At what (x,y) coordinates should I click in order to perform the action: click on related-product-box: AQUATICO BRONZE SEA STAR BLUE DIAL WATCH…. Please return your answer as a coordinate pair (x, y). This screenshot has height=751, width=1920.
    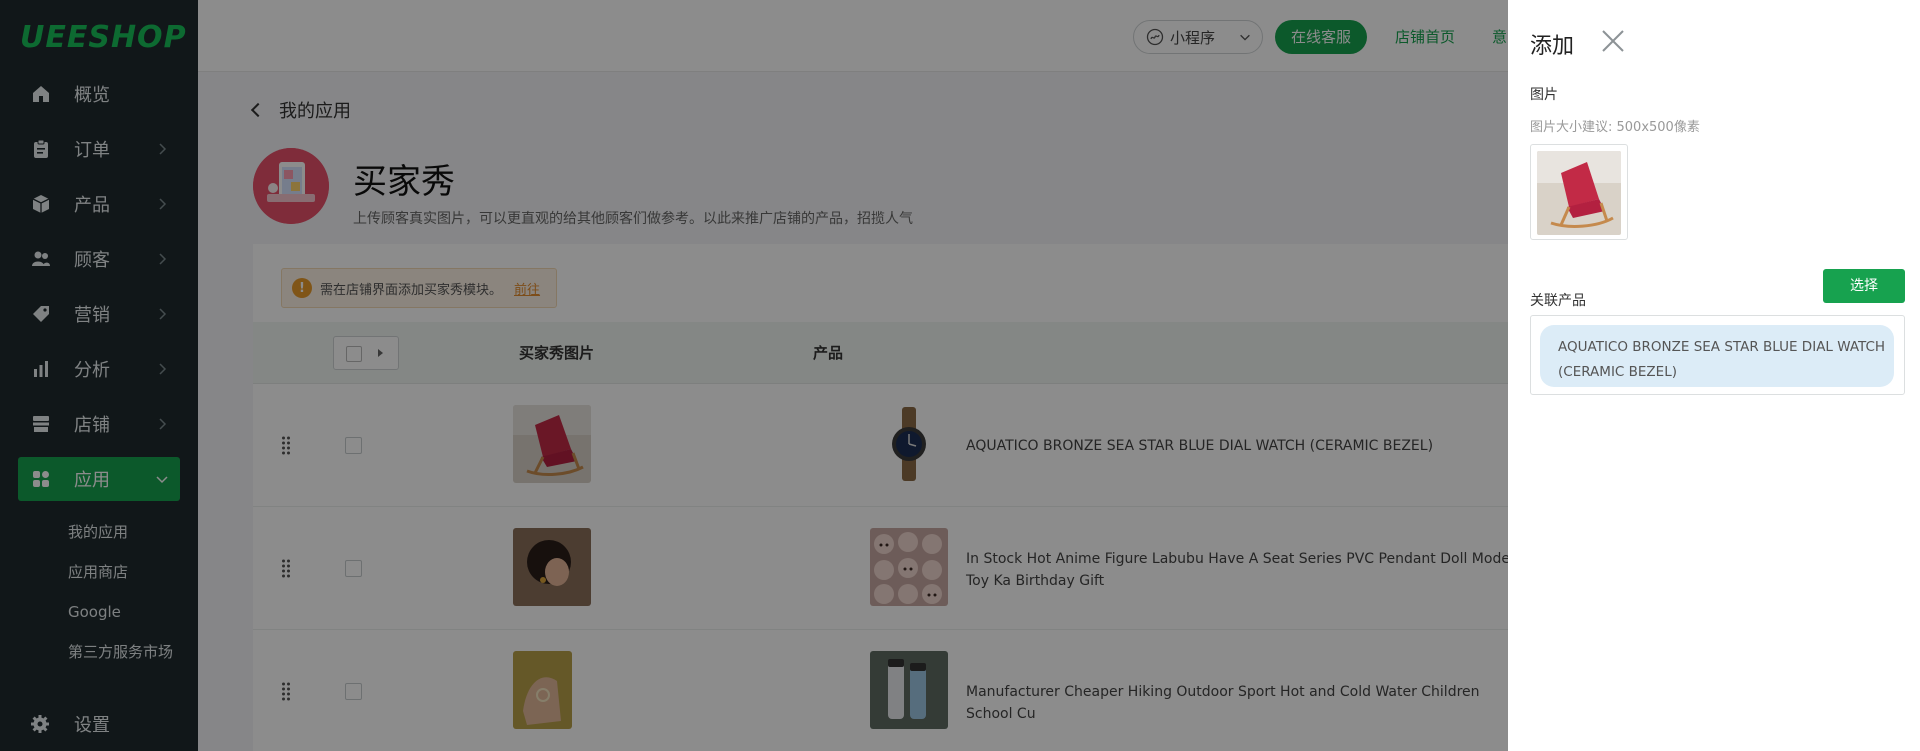
    Looking at the image, I should click on (1717, 355).